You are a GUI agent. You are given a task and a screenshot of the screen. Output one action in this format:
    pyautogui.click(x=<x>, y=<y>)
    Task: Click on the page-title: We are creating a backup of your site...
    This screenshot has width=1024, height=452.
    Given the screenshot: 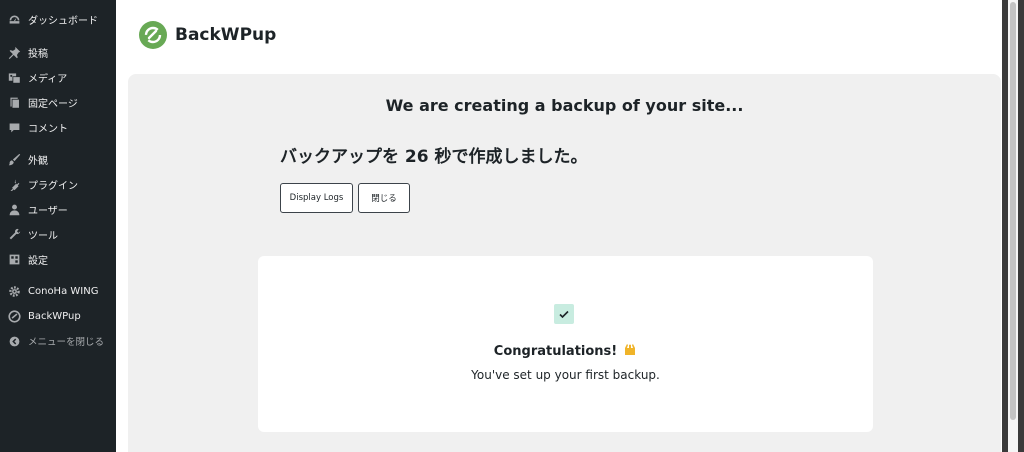 What is the action you would take?
    pyautogui.click(x=564, y=105)
    